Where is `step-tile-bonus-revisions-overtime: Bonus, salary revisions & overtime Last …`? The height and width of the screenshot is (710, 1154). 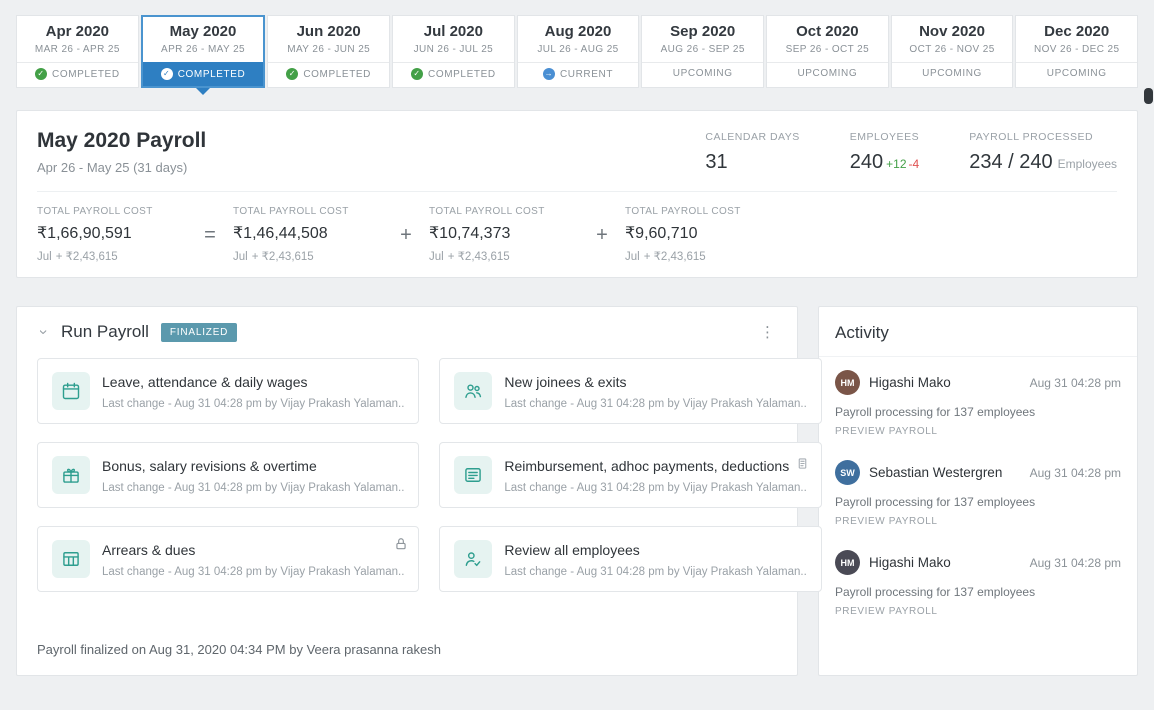
step-tile-bonus-revisions-overtime: Bonus, salary revisions & overtime Last … is located at coordinates (228, 475).